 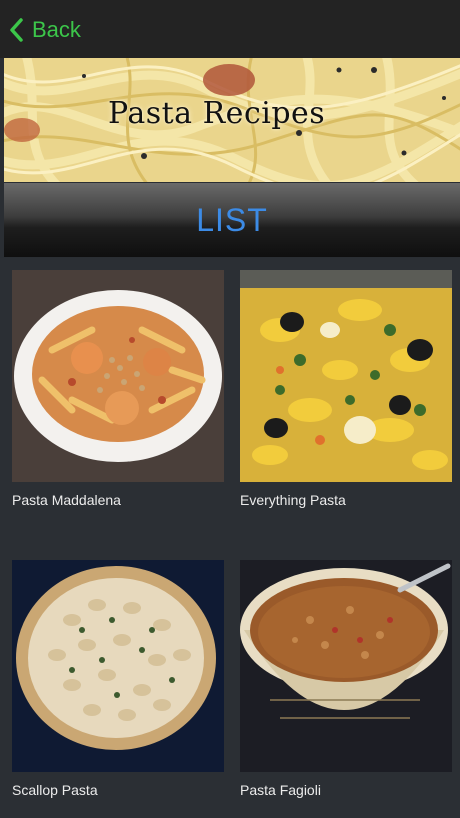 What do you see at coordinates (346, 666) in the screenshot?
I see `pasta-fagioli-image` at bounding box center [346, 666].